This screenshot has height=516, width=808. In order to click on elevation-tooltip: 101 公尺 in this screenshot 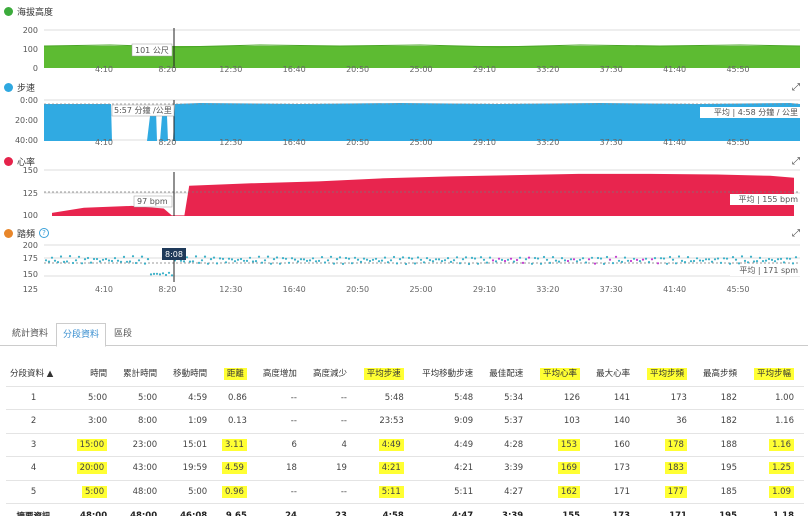, I will do `click(152, 50)`.